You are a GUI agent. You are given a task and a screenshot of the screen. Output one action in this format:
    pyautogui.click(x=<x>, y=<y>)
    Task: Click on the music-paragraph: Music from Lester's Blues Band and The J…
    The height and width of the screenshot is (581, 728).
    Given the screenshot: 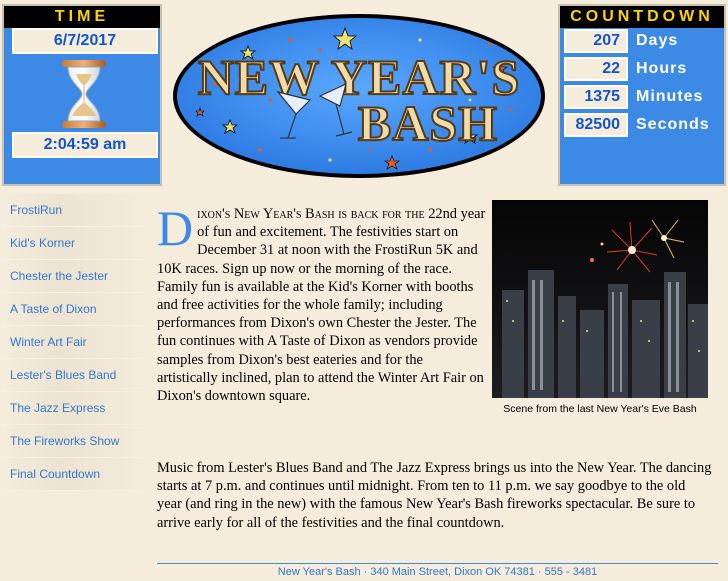 What is the action you would take?
    pyautogui.click(x=434, y=495)
    